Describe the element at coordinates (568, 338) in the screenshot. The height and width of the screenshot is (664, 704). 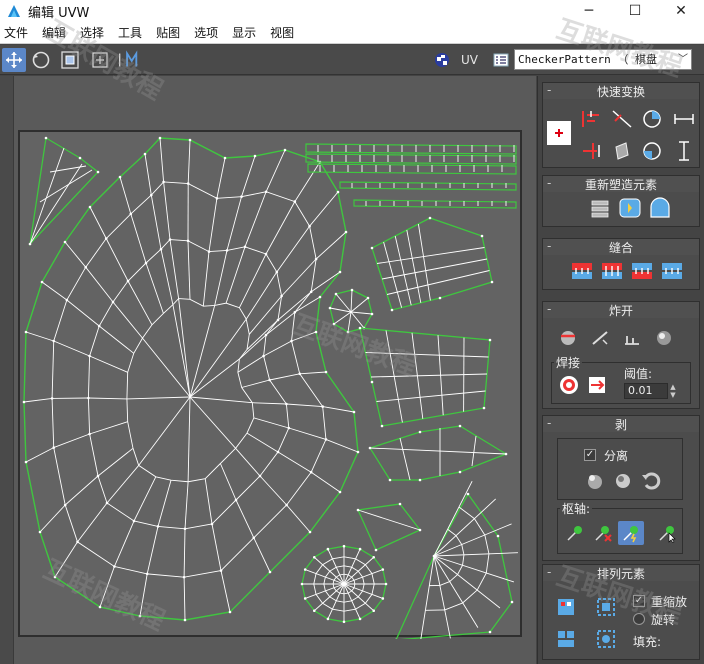
I see `break-icon` at that location.